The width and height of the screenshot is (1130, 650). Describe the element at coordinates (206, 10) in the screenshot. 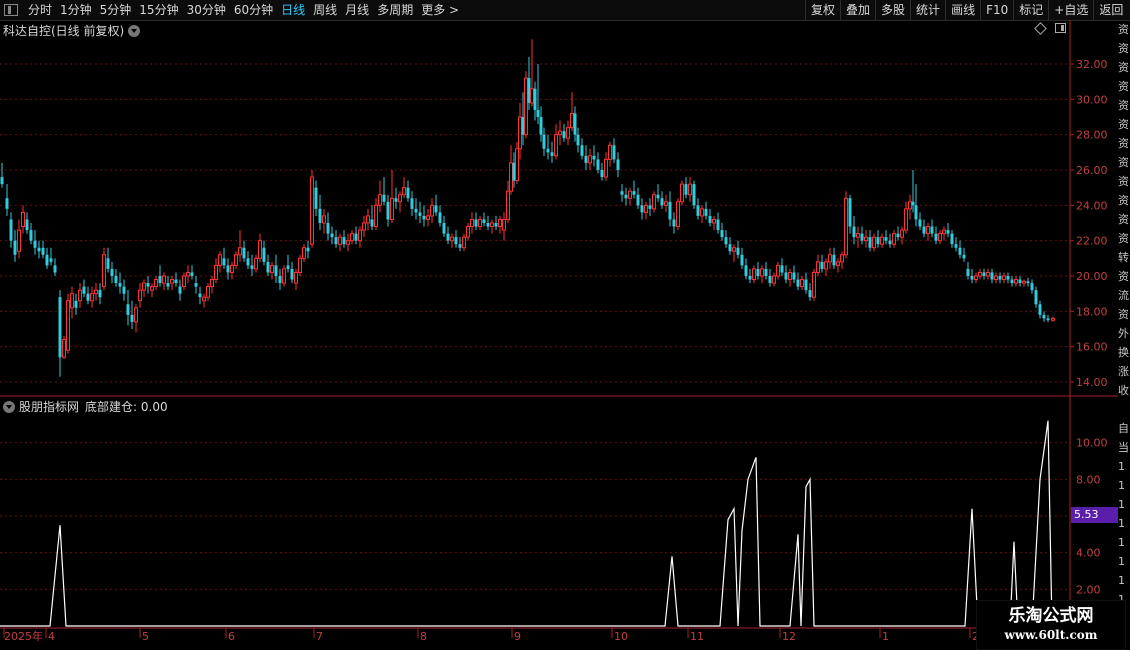

I see `period-tab-4: 30分钟` at that location.